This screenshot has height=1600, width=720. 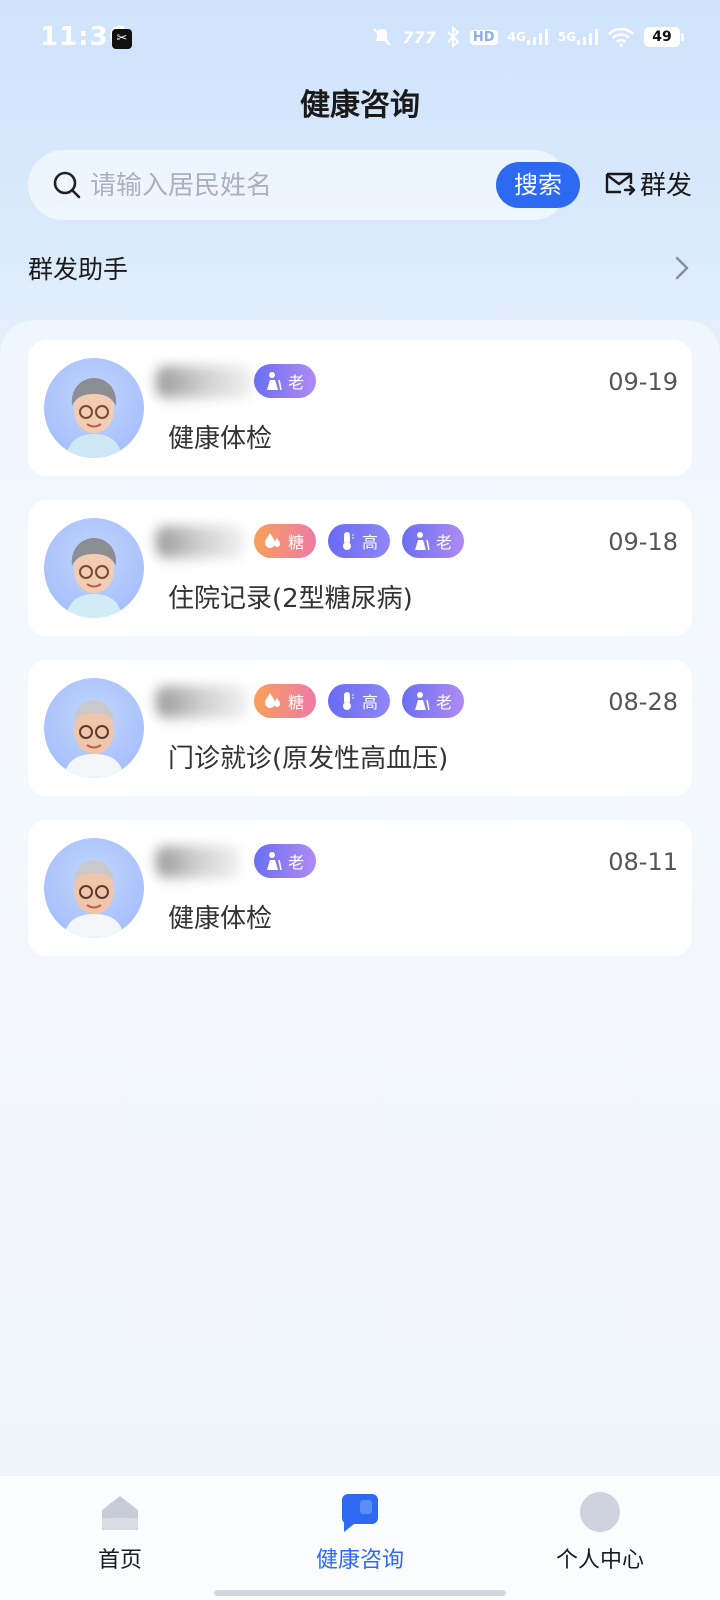 I want to click on assistant-label: 群发助手, so click(x=78, y=269).